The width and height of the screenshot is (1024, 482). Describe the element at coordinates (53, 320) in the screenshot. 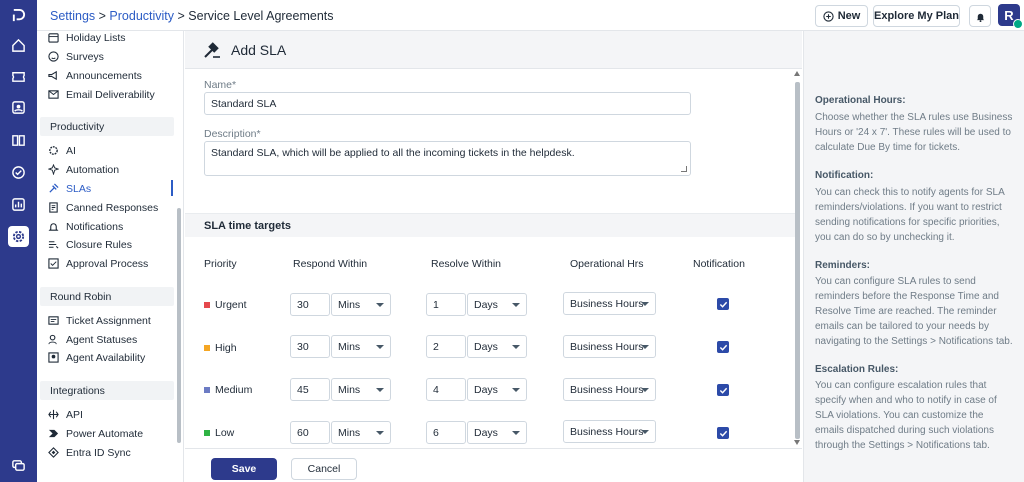

I see `ticket-assign-icon` at that location.